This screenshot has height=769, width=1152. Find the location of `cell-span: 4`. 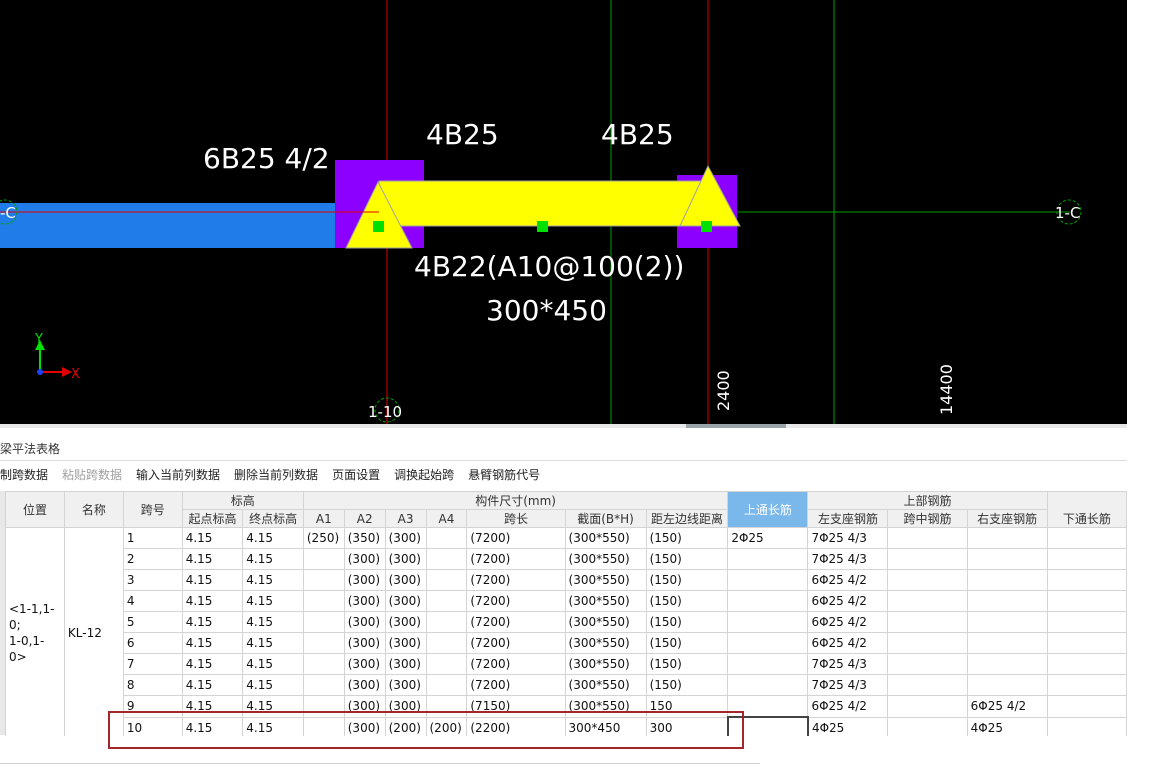

cell-span: 4 is located at coordinates (152, 601).